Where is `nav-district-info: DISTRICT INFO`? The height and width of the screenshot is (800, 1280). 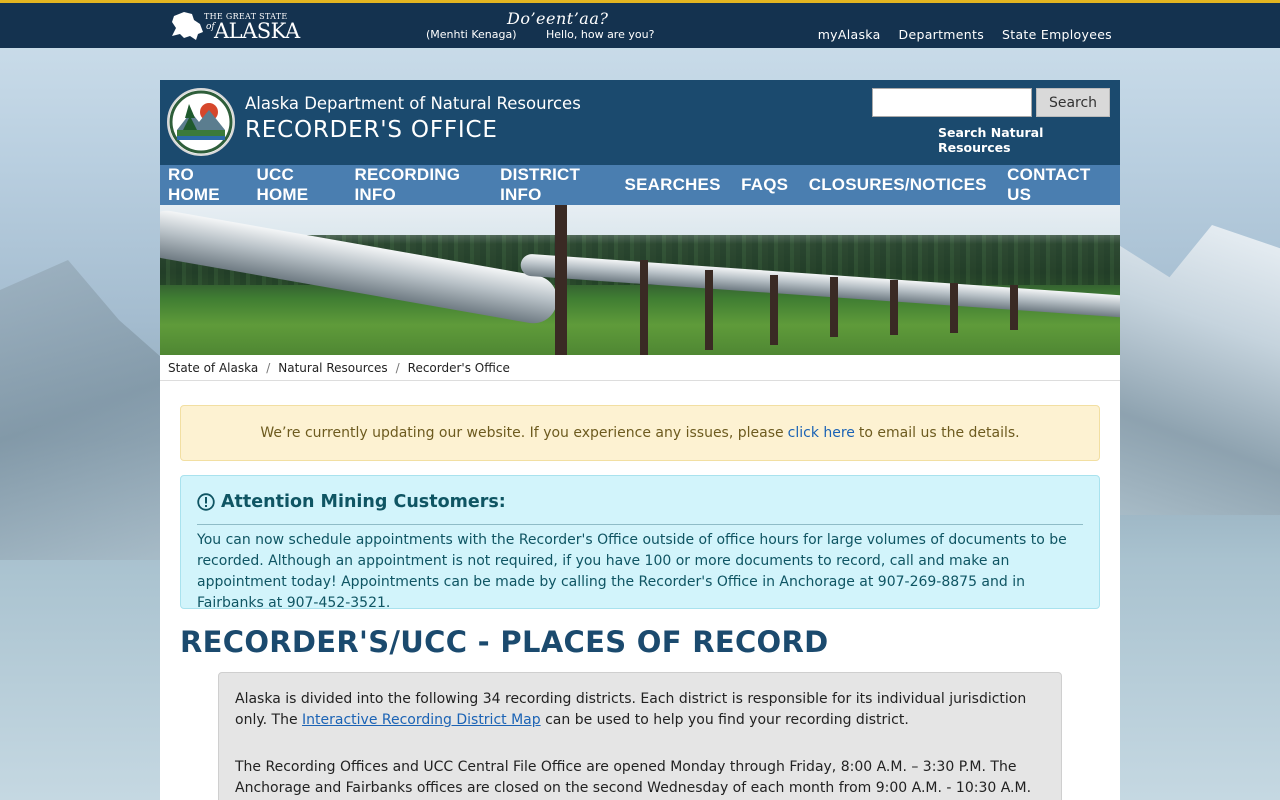 nav-district-info: DISTRICT INFO is located at coordinates (552, 185).